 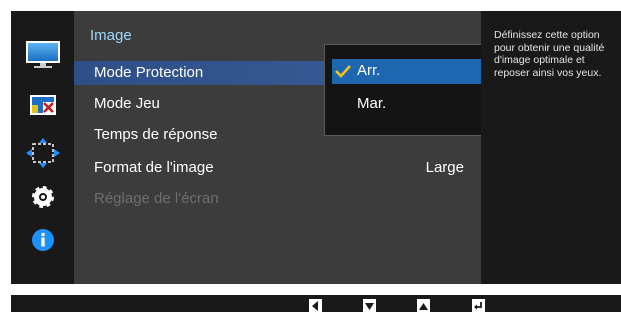 I want to click on checkmark-icon, so click(x=343, y=71).